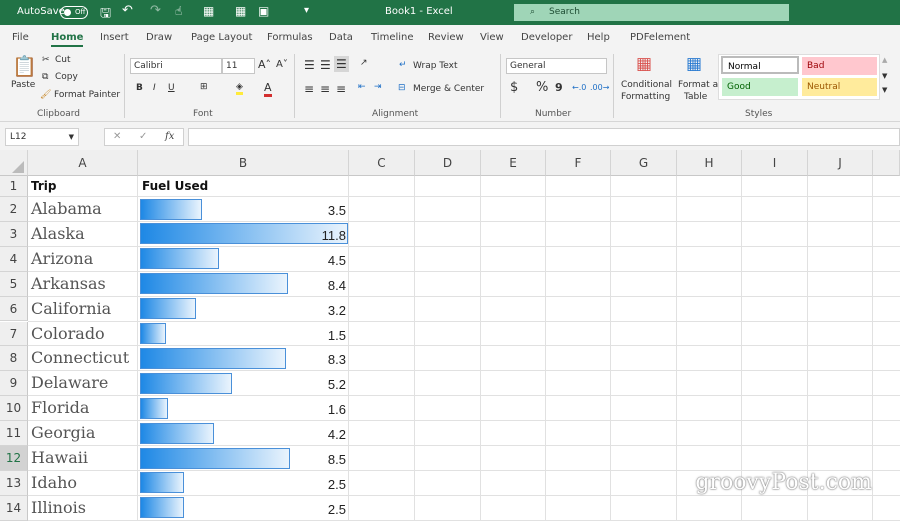  I want to click on tab-formulas: Formulas, so click(290, 37).